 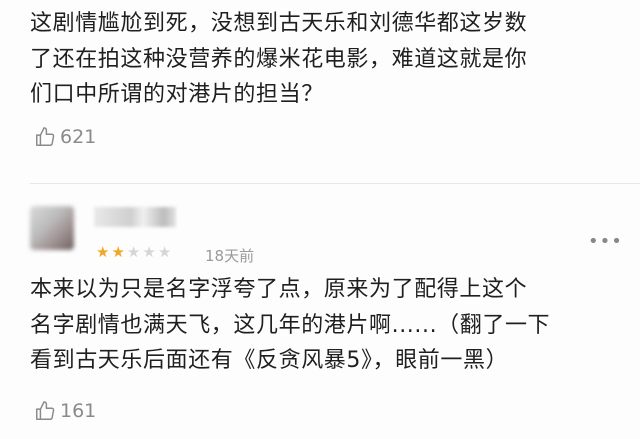 I want to click on comment-text-line: 看到古天乐后面还有《反贪风暴5》，眼前一黑）, so click(x=269, y=360).